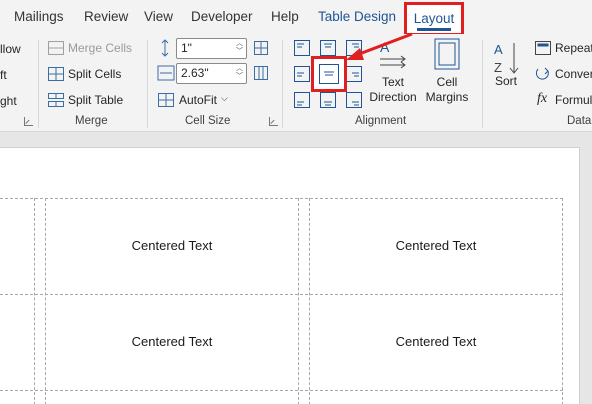 Image resolution: width=592 pixels, height=404 pixels. Describe the element at coordinates (166, 73) in the screenshot. I see `column-width-icon` at that location.